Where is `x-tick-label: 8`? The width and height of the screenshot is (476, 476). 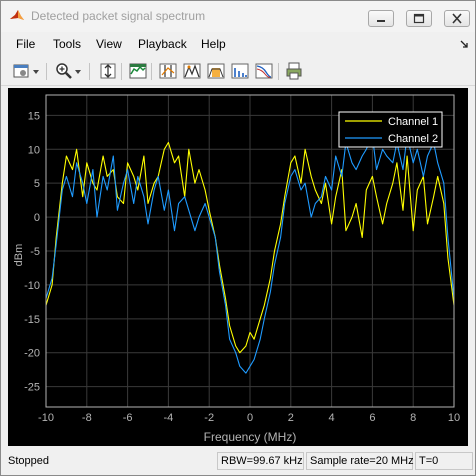 x-tick-label: 8 is located at coordinates (413, 418).